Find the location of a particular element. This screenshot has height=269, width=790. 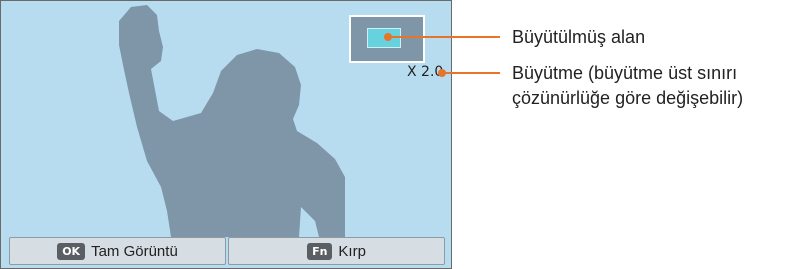

magnification-label-line1: Büyütme (büyütme üst sınırı is located at coordinates (625, 73).